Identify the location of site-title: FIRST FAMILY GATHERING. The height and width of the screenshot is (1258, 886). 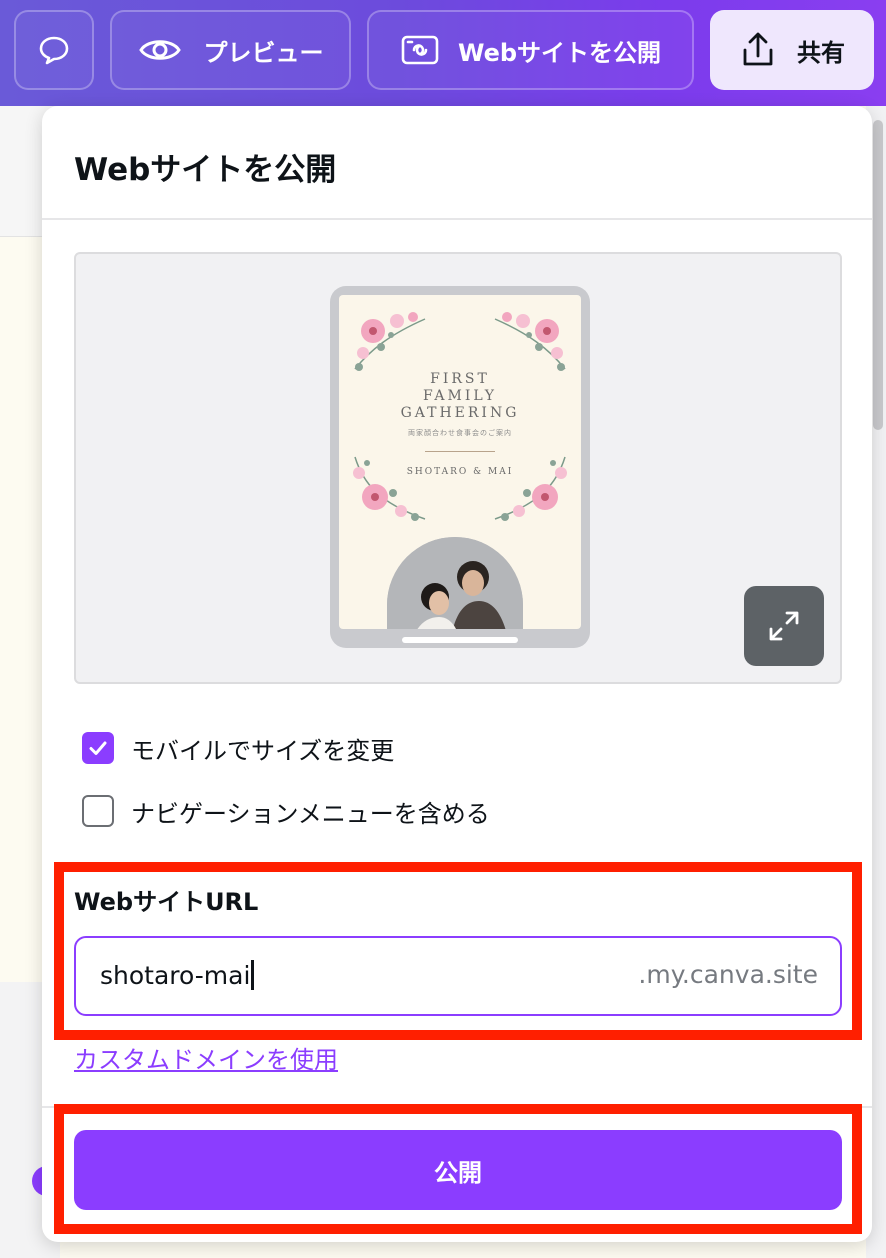
(460, 396).